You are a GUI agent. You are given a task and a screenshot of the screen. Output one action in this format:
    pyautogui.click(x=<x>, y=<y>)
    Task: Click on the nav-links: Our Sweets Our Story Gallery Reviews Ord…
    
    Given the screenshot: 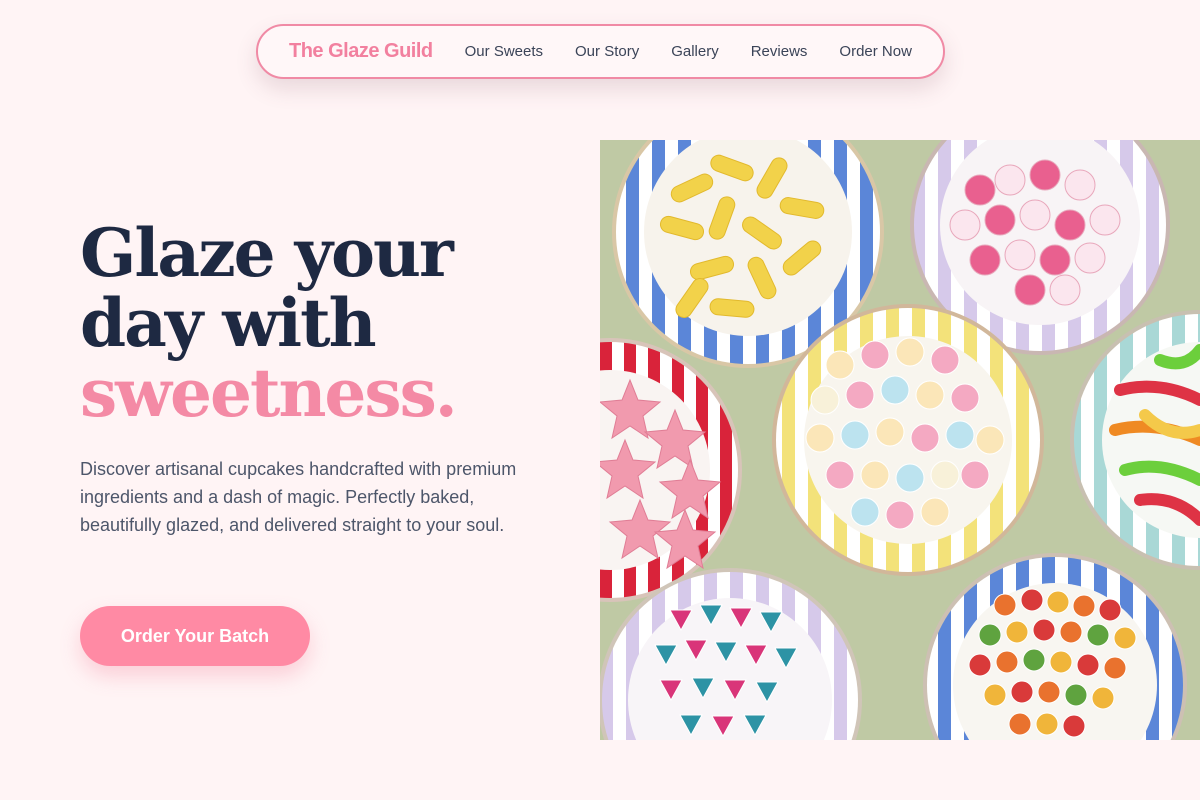 What is the action you would take?
    pyautogui.click(x=688, y=51)
    